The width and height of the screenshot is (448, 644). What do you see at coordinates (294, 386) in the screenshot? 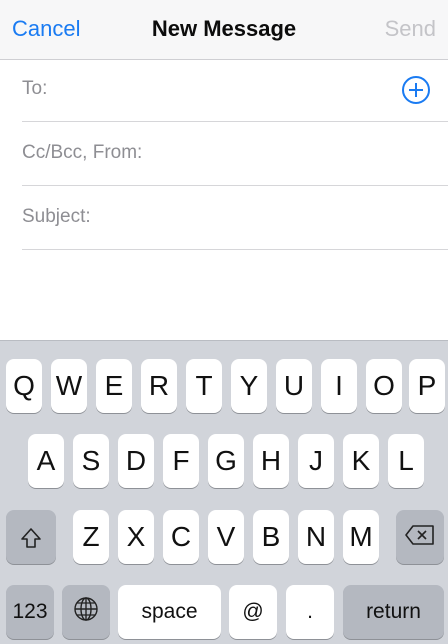
I see `key-u: U` at bounding box center [294, 386].